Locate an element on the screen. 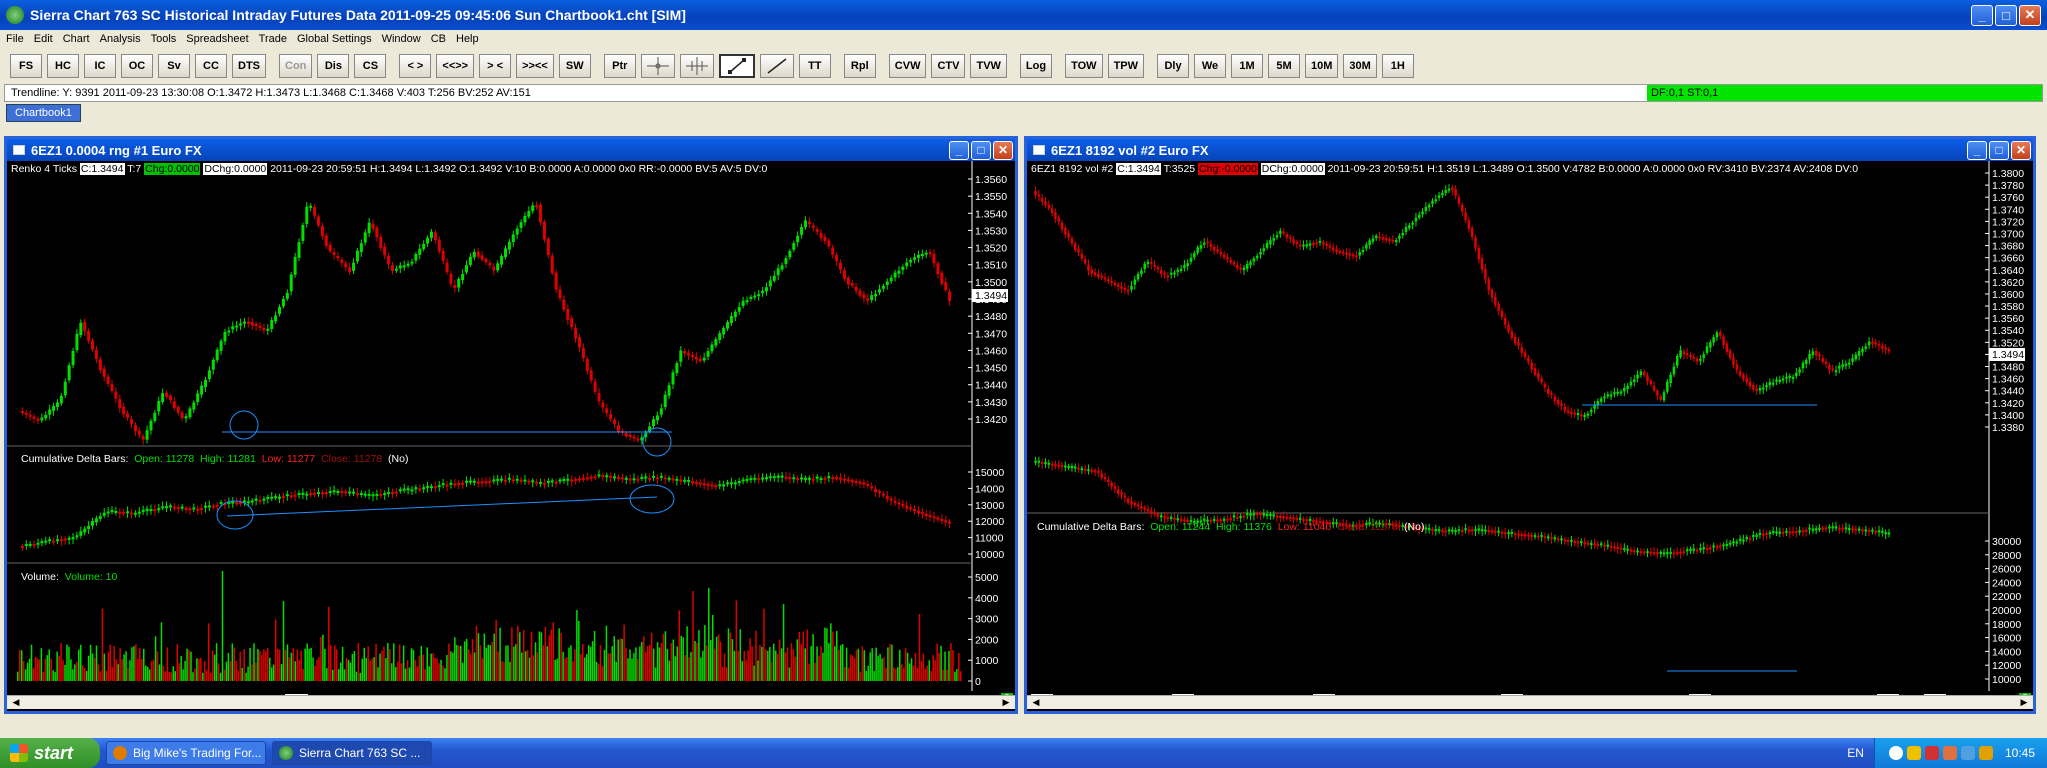  toolbar-button-compress: > < is located at coordinates (495, 66).